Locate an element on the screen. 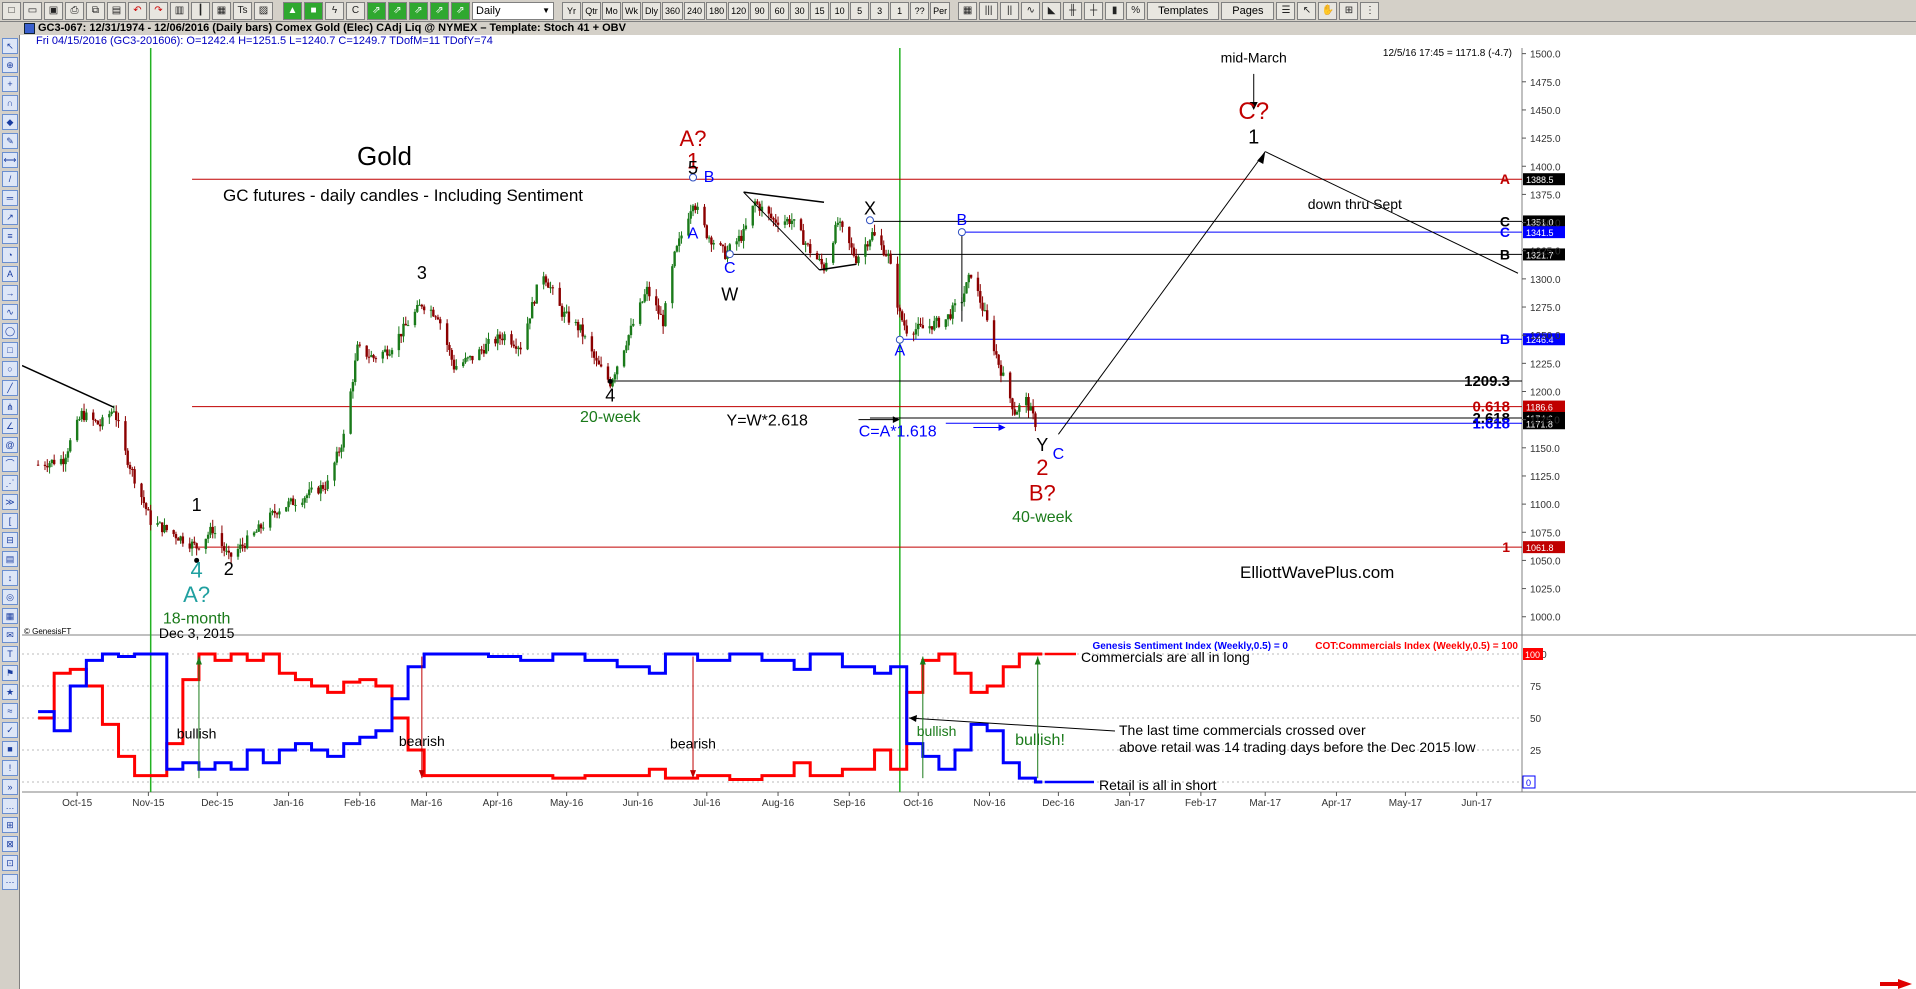  open-icon: ▭ is located at coordinates (32, 10).